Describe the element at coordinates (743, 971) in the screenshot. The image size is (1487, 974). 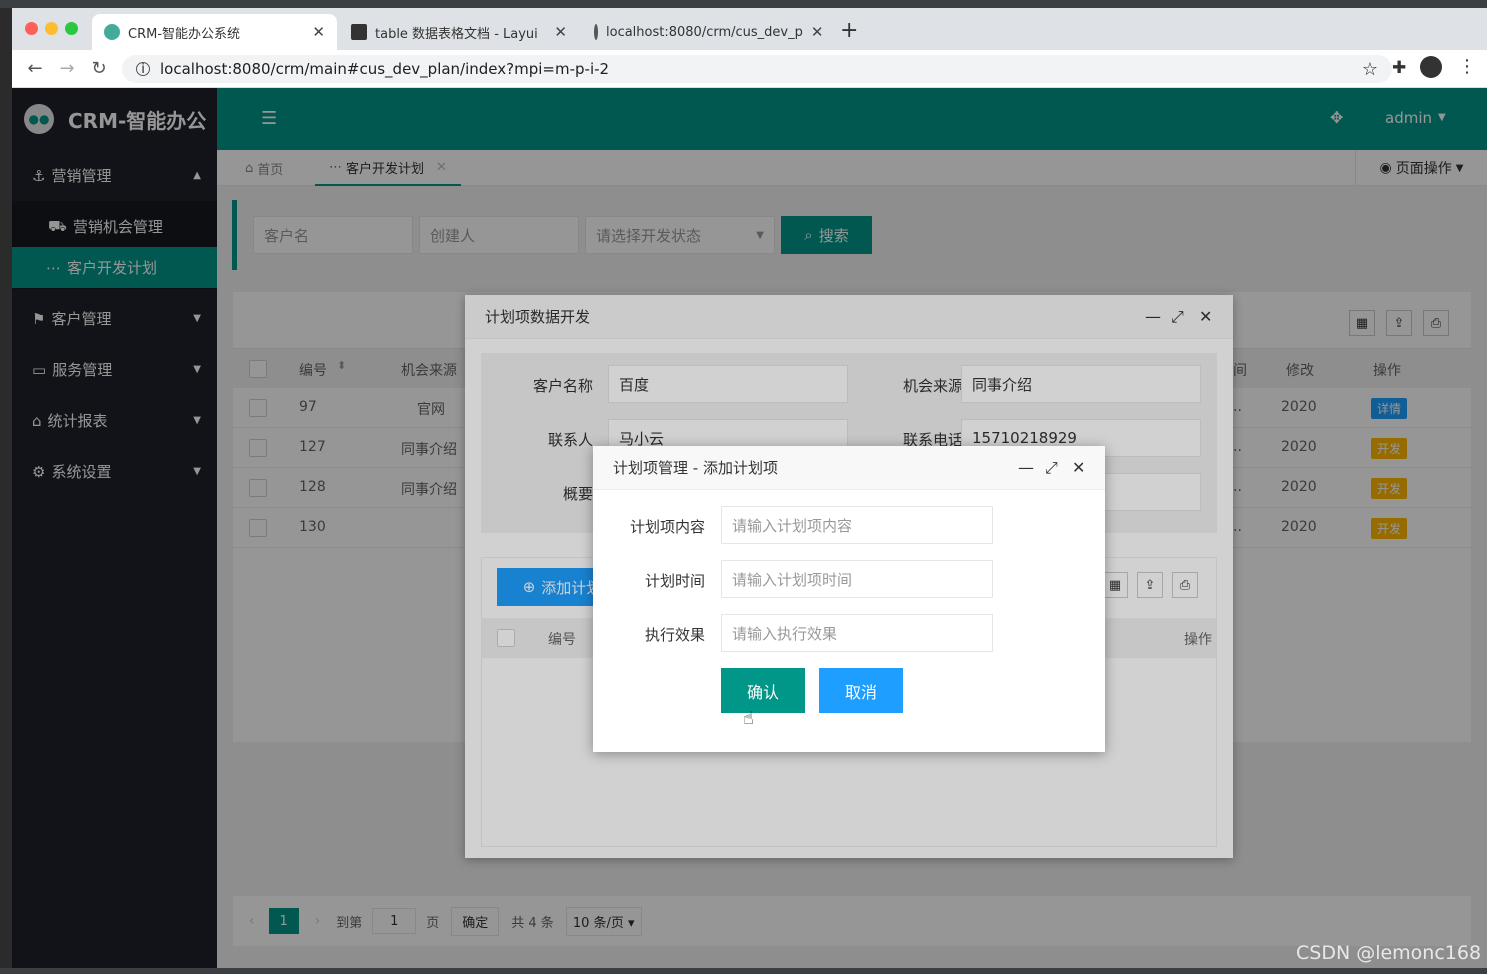
I see `status-strip` at that location.